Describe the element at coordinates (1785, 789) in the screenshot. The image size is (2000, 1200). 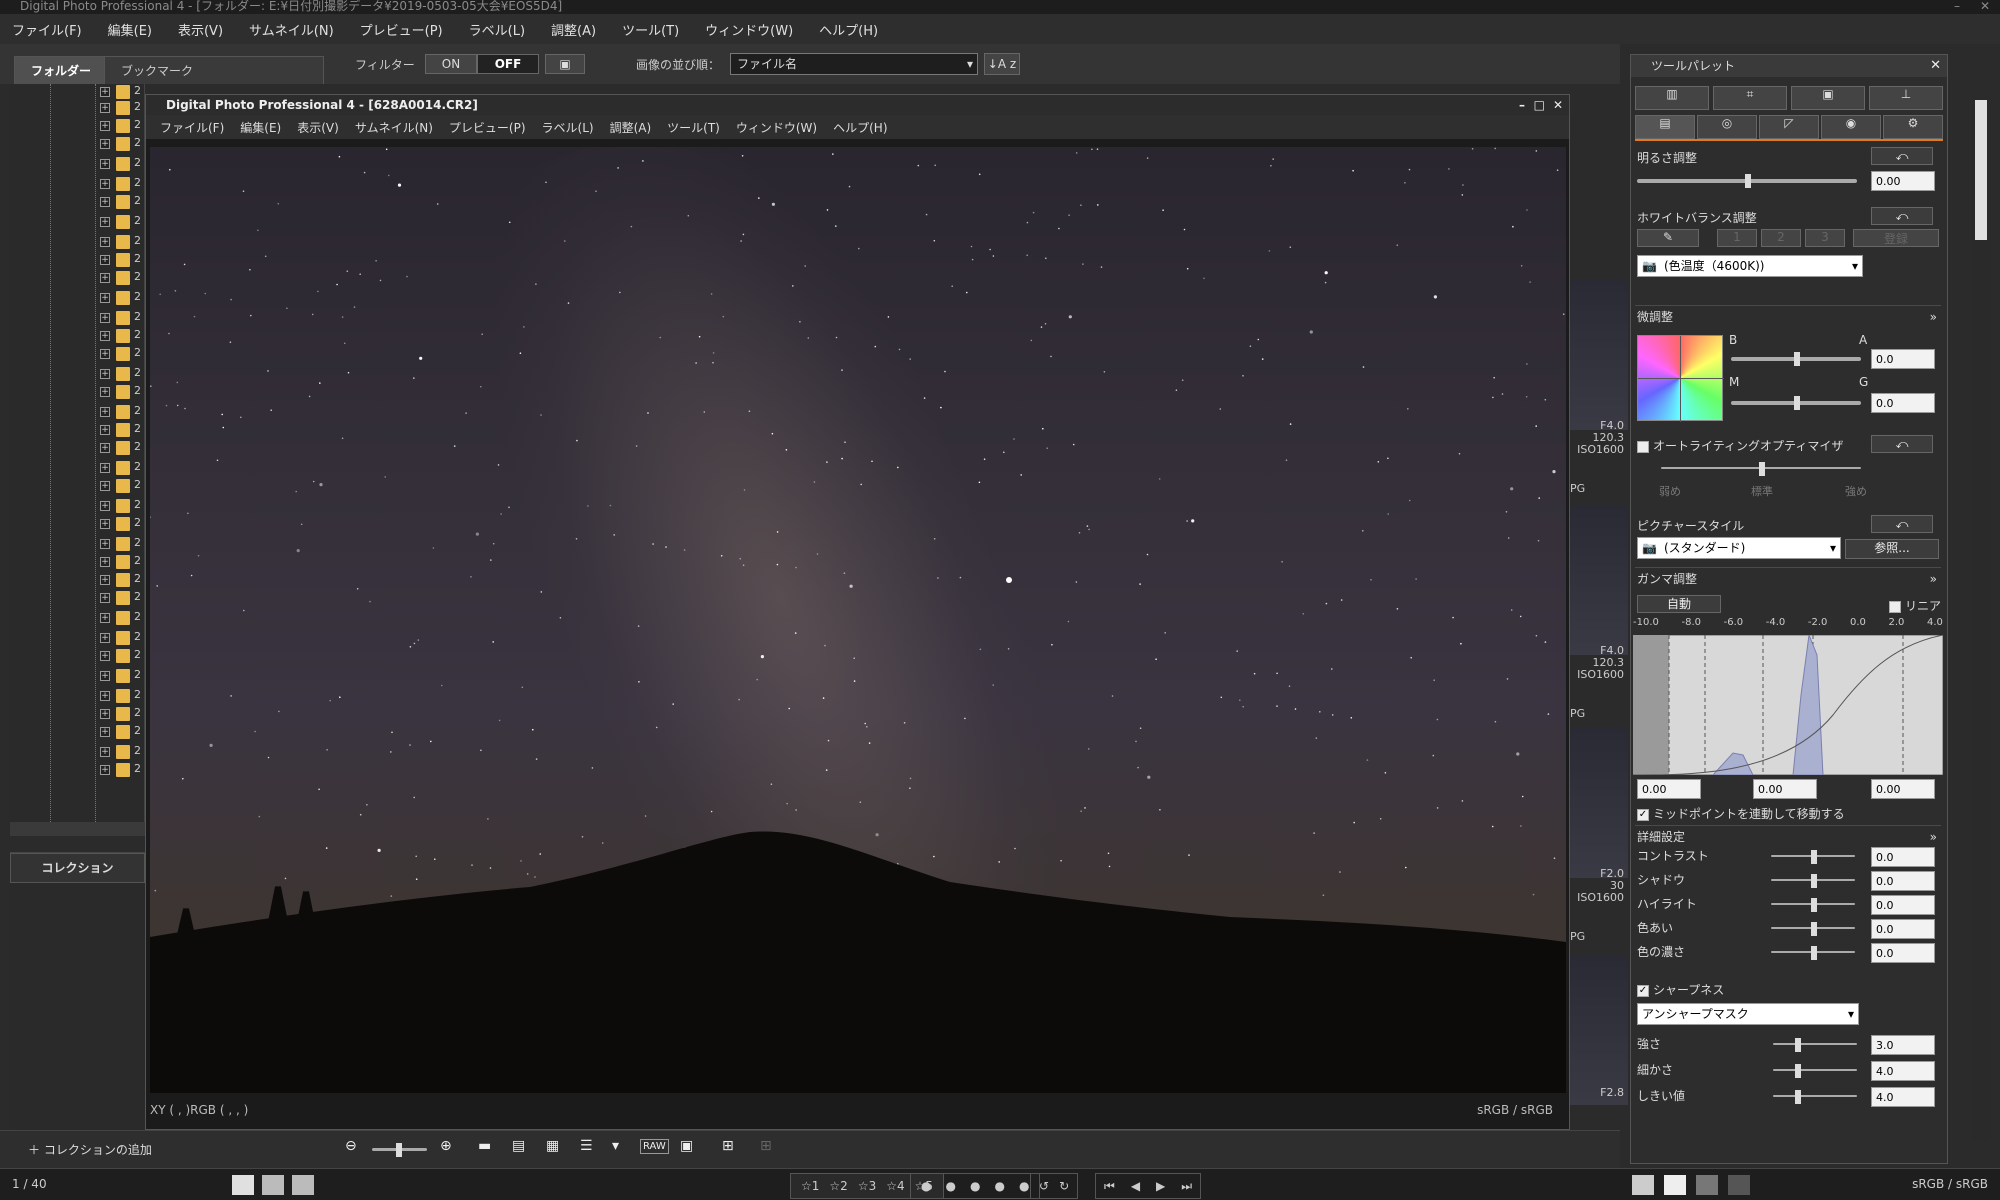
I see `gamma-mid-value: 0.00` at that location.